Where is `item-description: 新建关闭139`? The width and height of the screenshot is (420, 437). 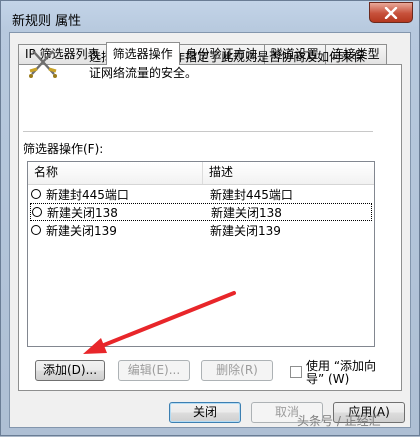
item-description: 新建关闭139 is located at coordinates (245, 230).